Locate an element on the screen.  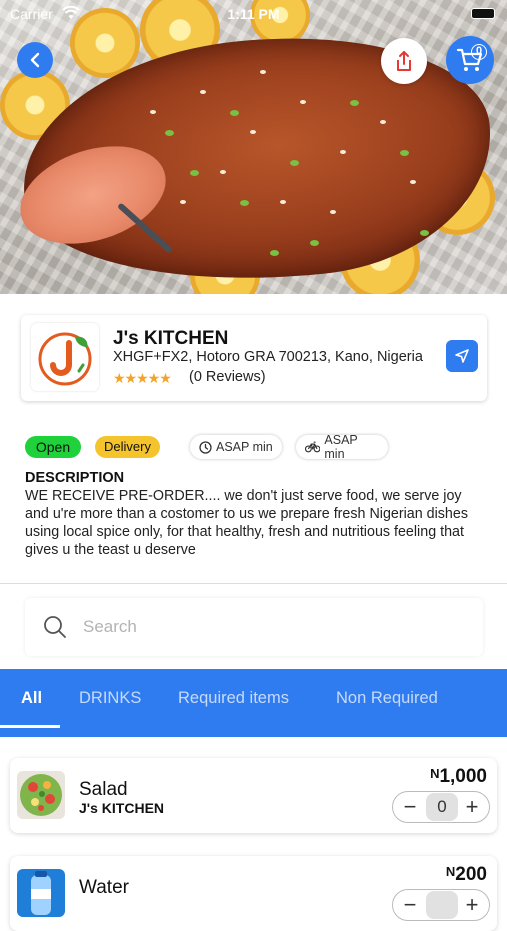
search-icon is located at coordinates (55, 627).